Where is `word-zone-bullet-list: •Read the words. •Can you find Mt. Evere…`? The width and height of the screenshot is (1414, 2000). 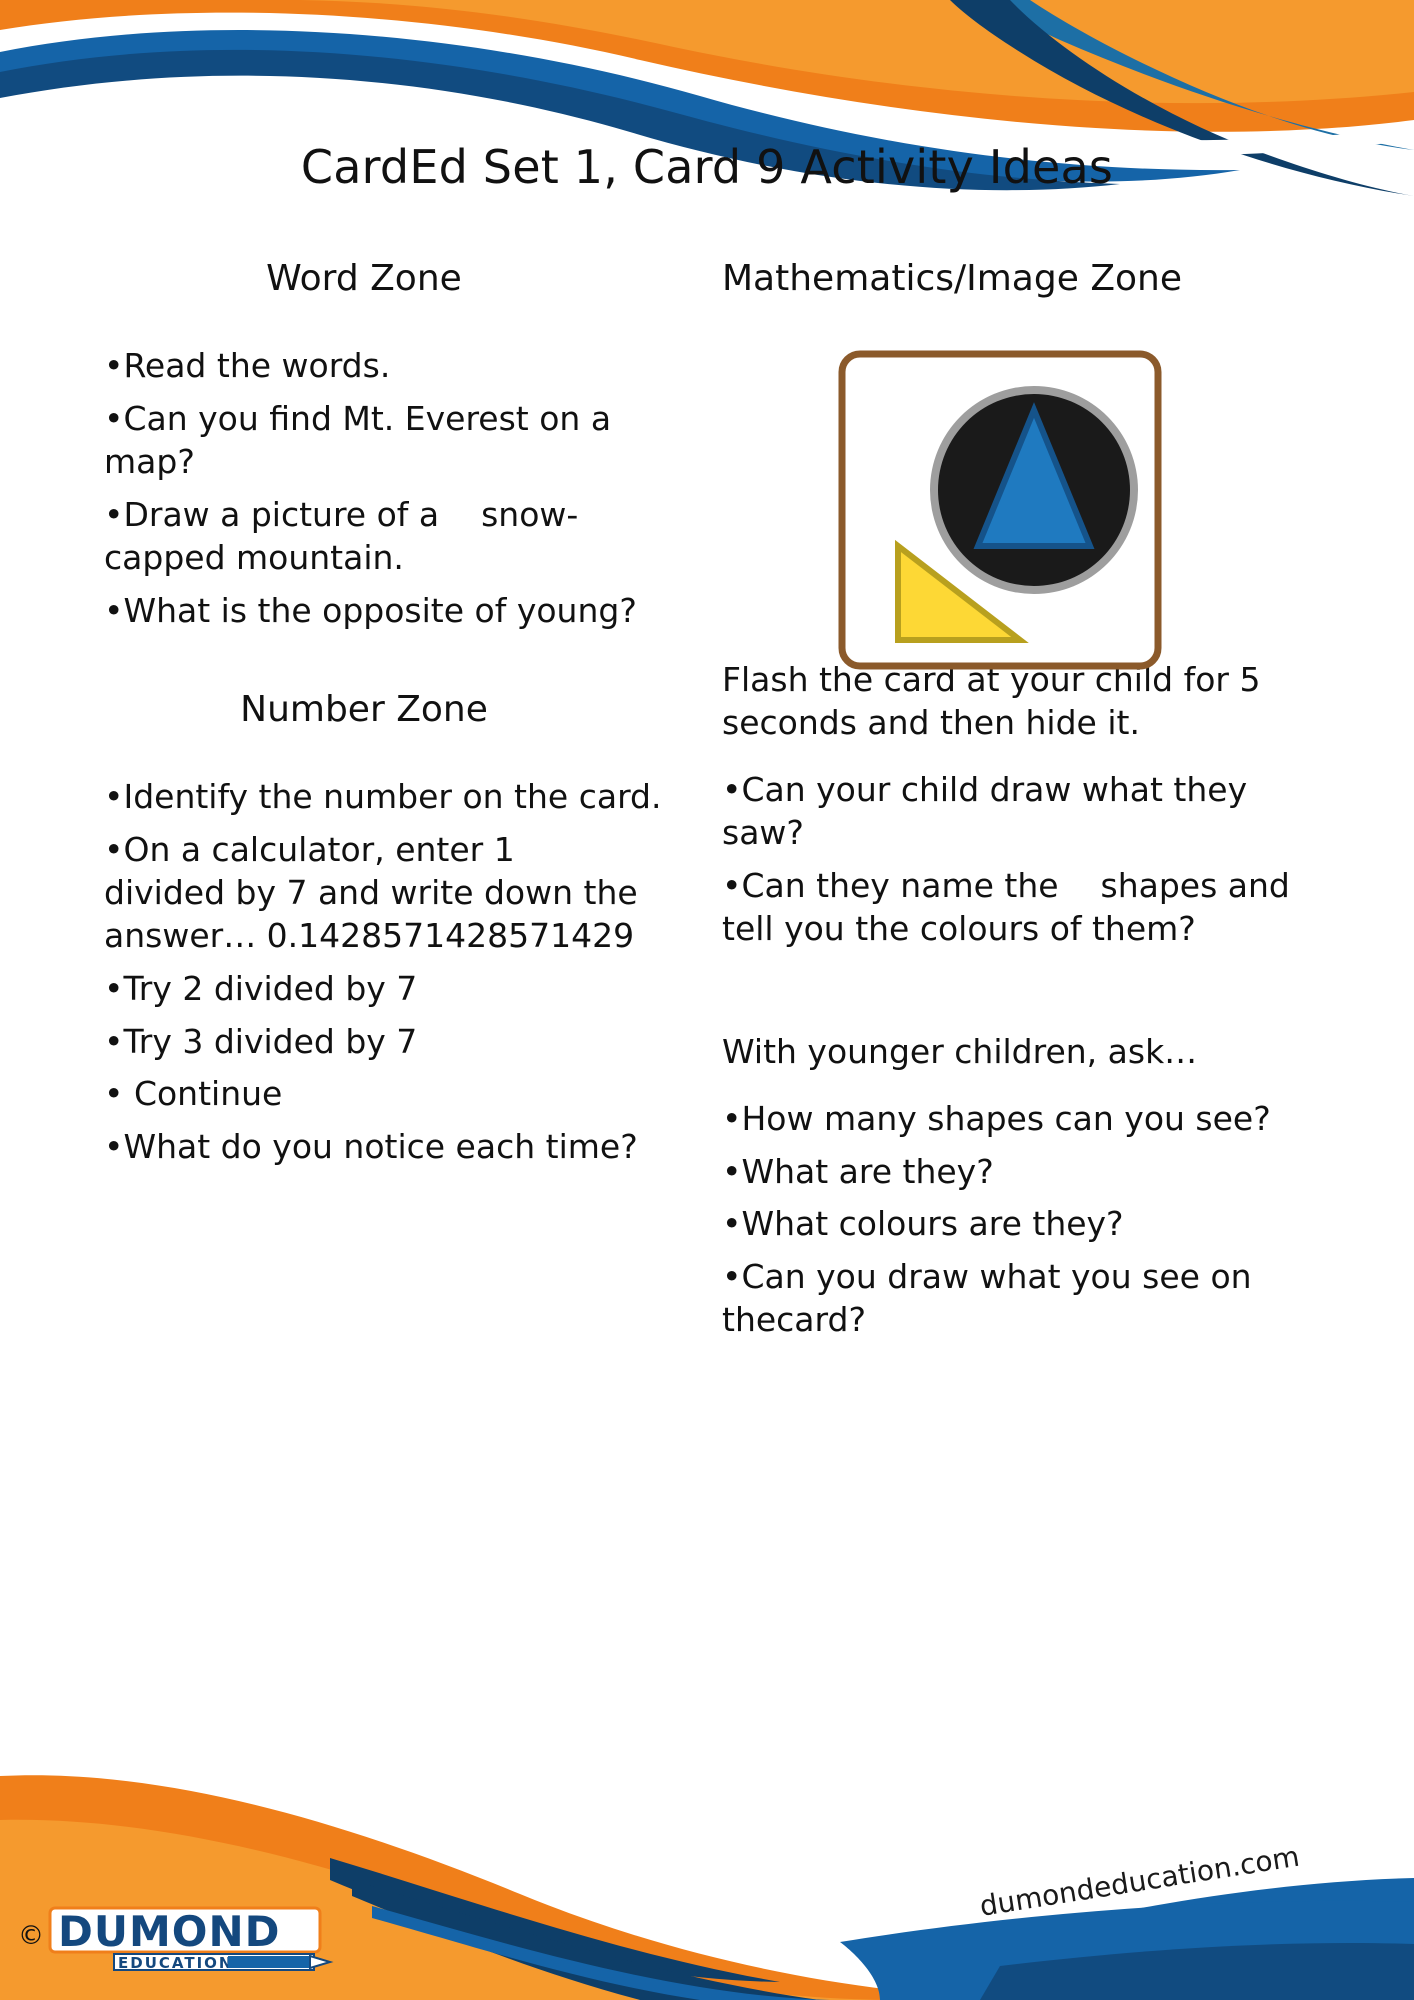
word-zone-bullet-list: •Read the words. •Can you find Mt. Evere… is located at coordinates (384, 488).